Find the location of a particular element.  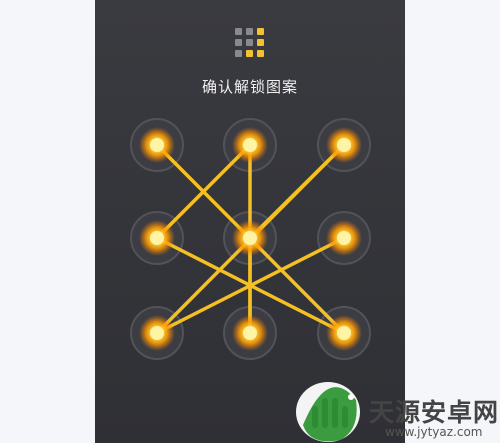

watermark-name: 天源安卓网 is located at coordinates (434, 412).